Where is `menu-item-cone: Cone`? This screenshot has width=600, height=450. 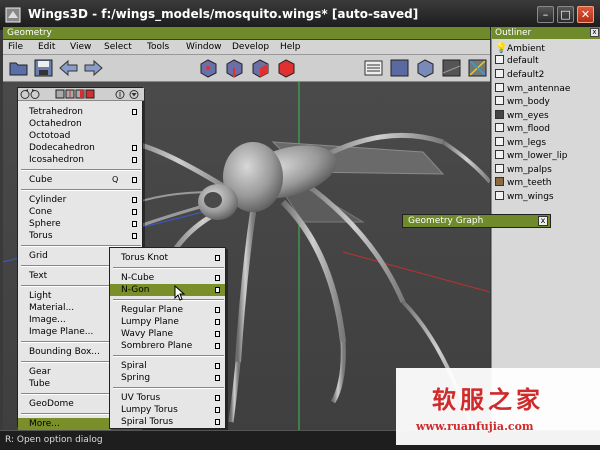 menu-item-cone: Cone is located at coordinates (80, 212).